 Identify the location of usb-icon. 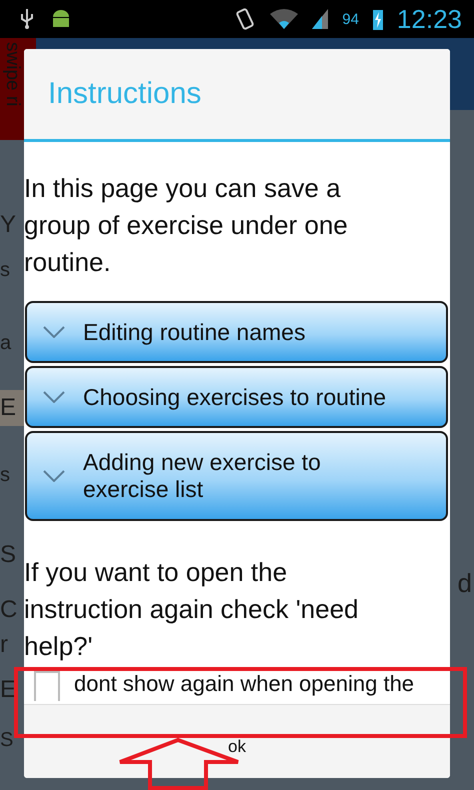
(27, 19).